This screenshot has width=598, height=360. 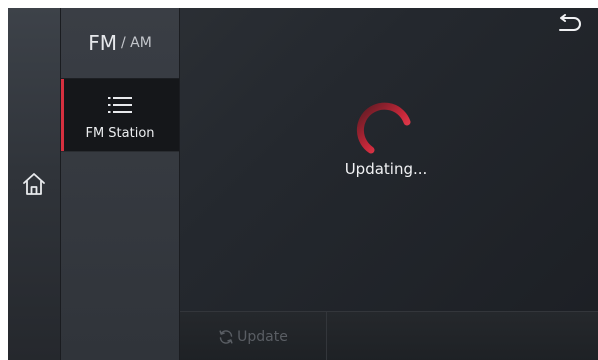 What do you see at coordinates (262, 336) in the screenshot?
I see `update-button-label: Update` at bounding box center [262, 336].